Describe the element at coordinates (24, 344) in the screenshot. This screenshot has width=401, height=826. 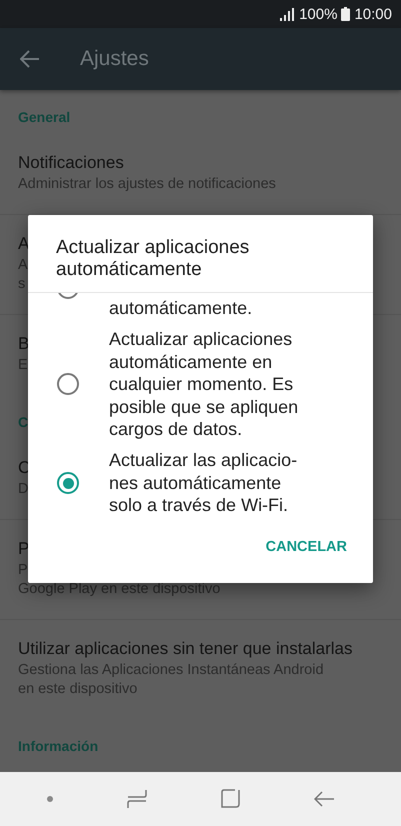
I see `setting-title: B` at that location.